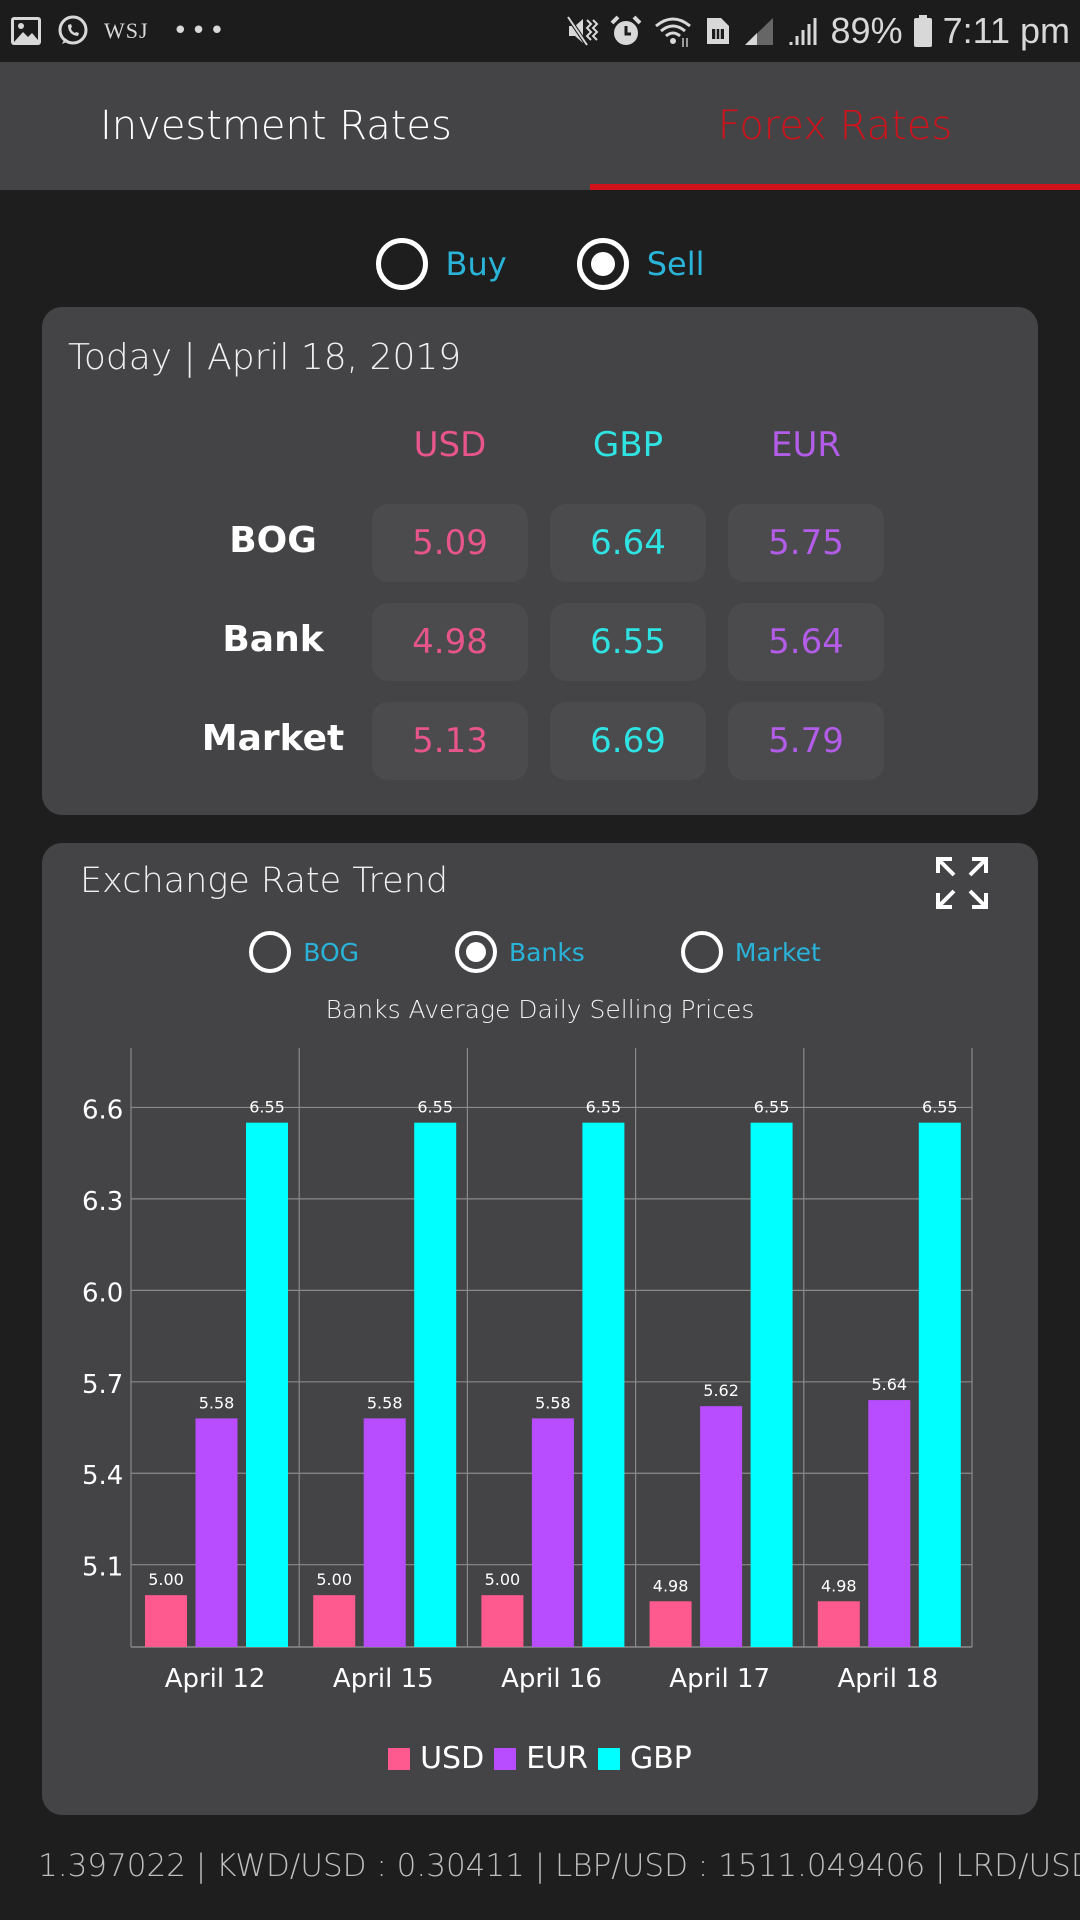 Image resolution: width=1080 pixels, height=1920 pixels. What do you see at coordinates (273, 540) in the screenshot?
I see `row-label-bog: BOG` at bounding box center [273, 540].